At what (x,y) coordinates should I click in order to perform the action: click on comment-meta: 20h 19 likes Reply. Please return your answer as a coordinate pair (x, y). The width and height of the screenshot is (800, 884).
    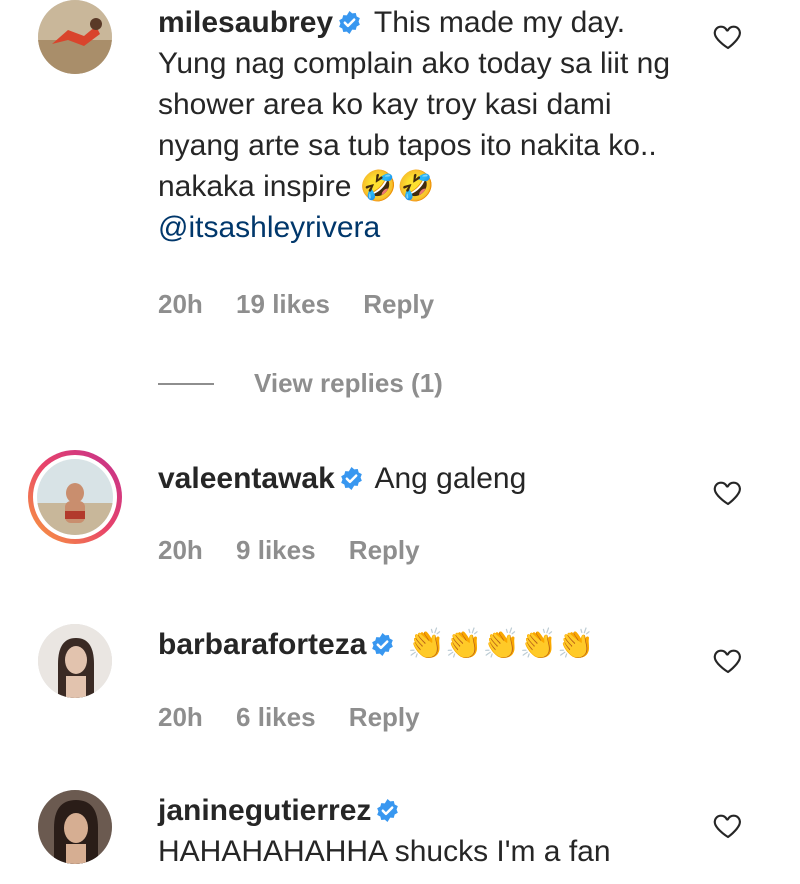
    Looking at the image, I should click on (309, 304).